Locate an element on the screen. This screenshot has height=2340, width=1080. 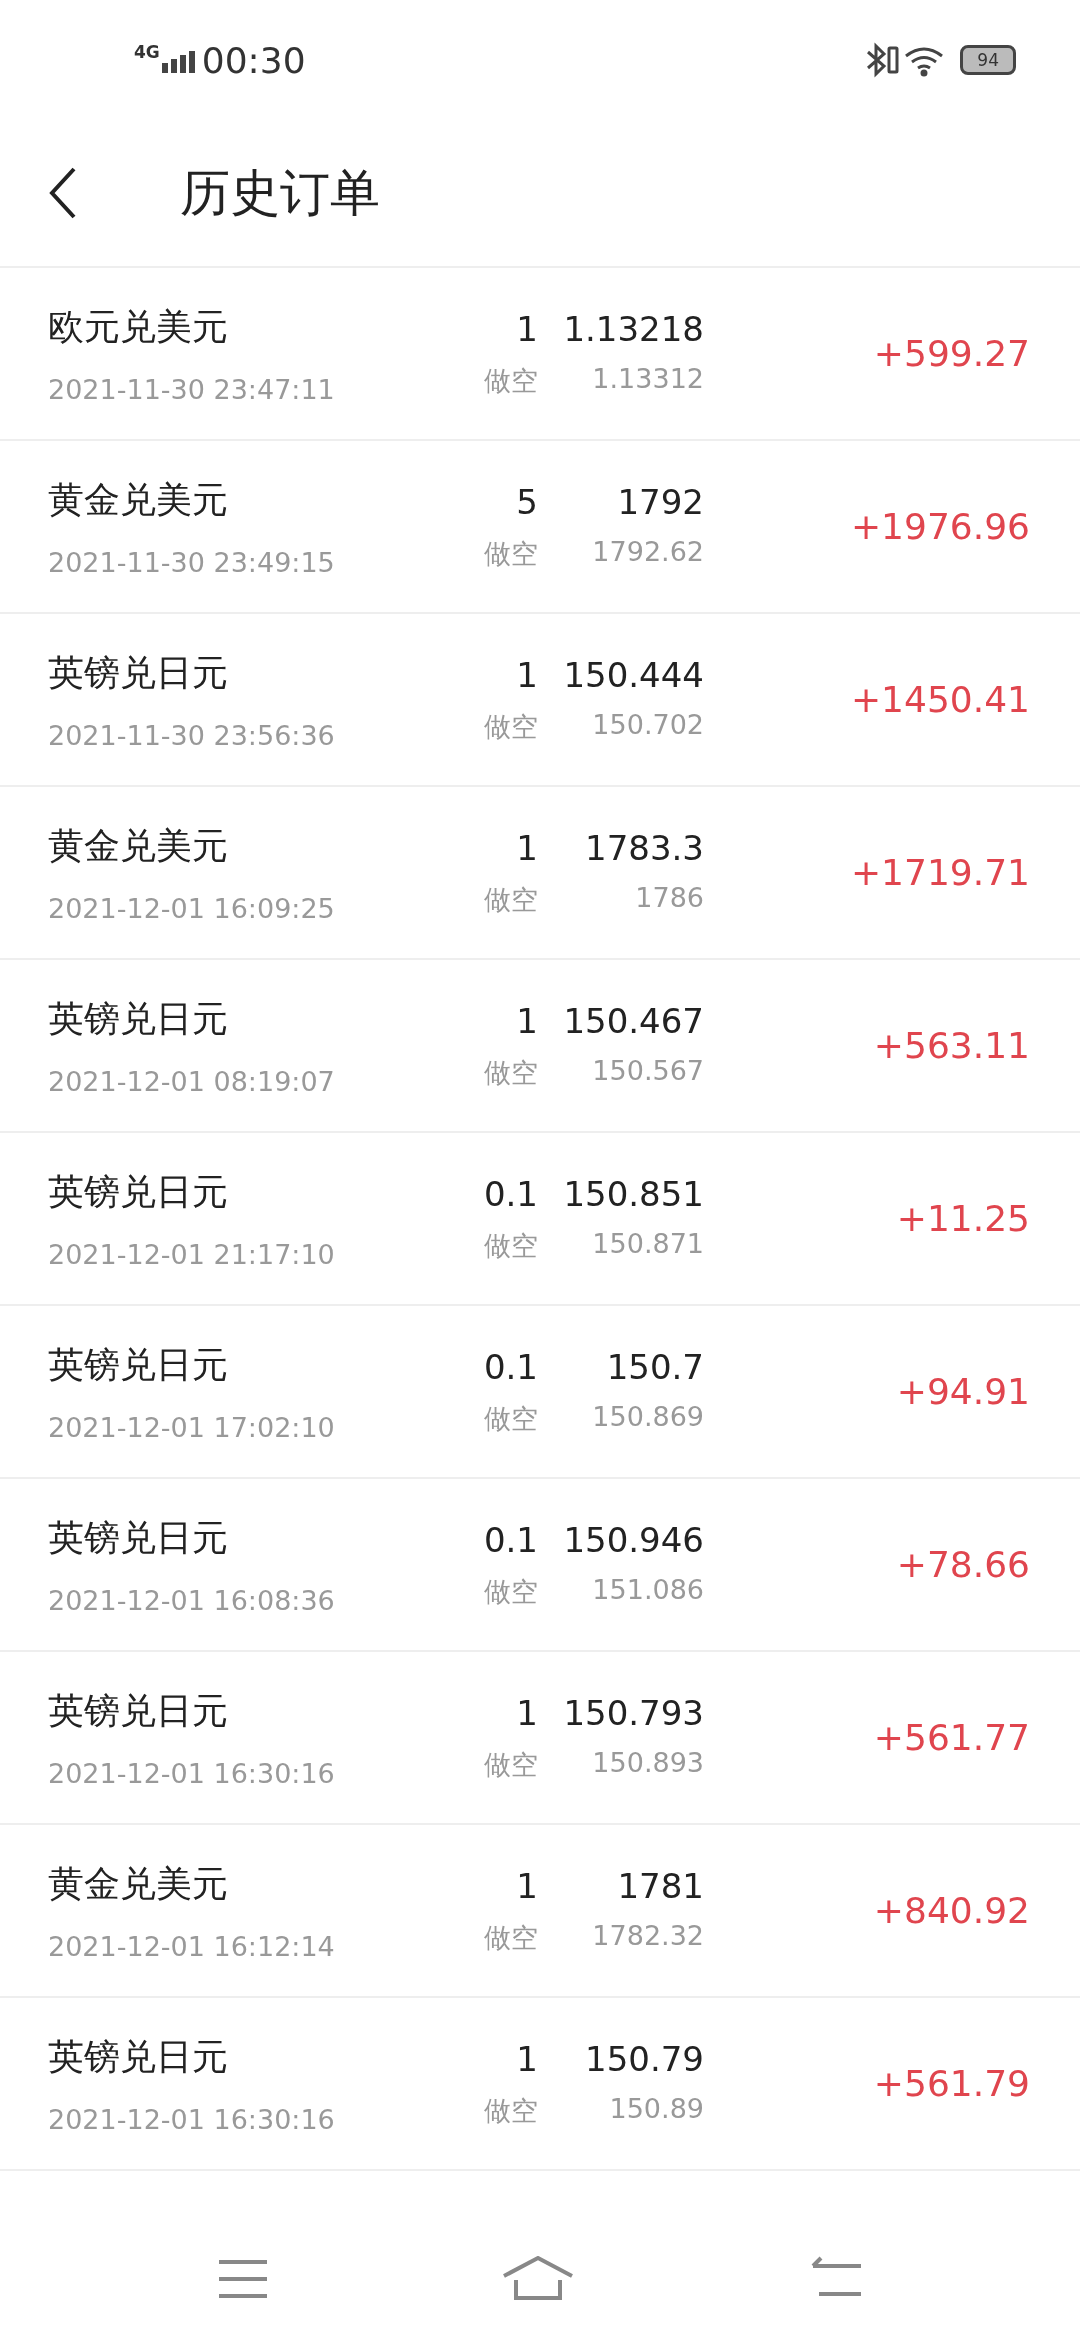
order-row: 黄金兑美元 2021-12-01 16:09:25 1 1783.3 做空 1786 +1719.71 is located at coordinates (540, 873).